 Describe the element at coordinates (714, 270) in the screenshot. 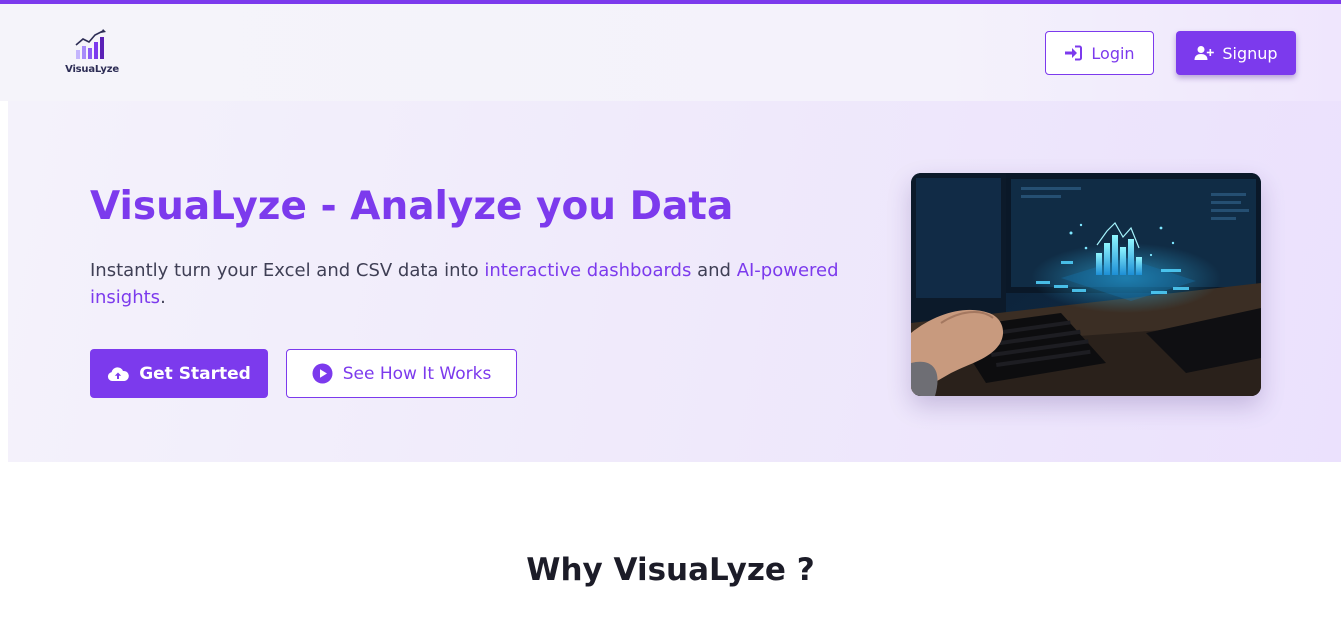

I see `subtitle-text-2: and` at that location.